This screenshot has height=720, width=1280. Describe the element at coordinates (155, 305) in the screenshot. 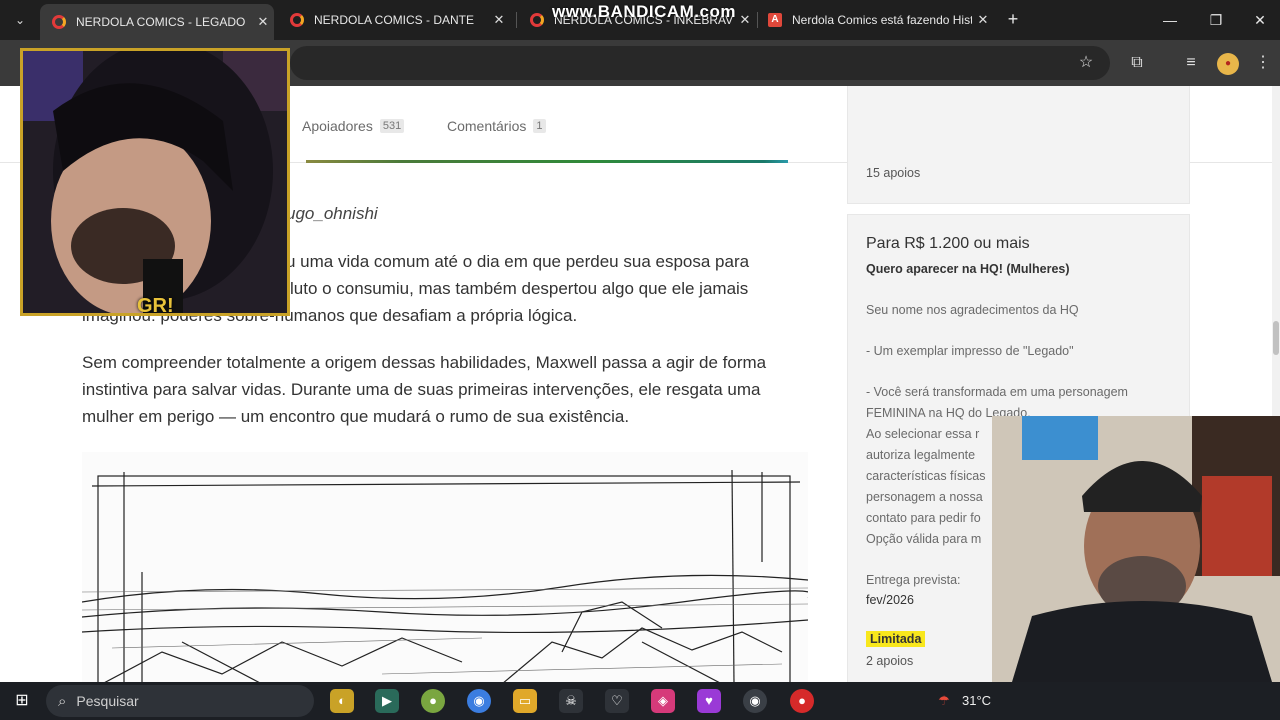

I see `channel-logo: GR!` at that location.